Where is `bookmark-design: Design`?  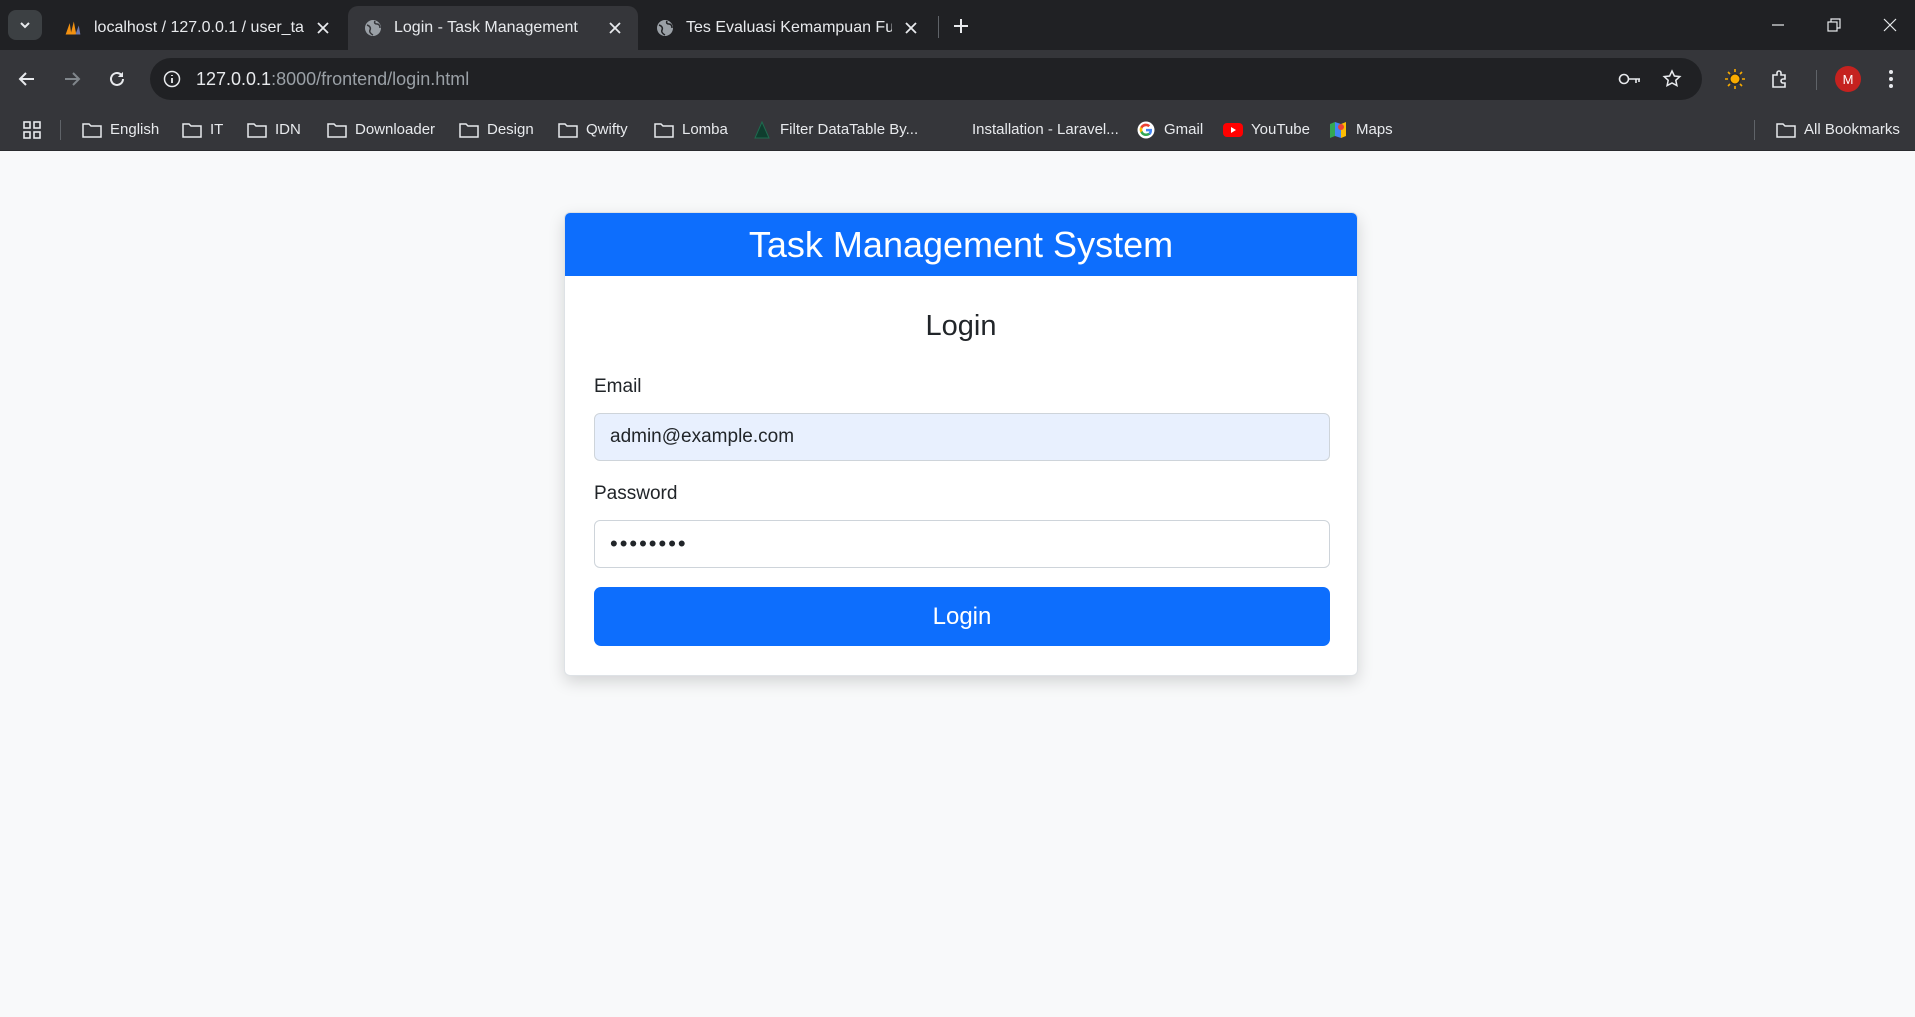
bookmark-design: Design is located at coordinates (496, 129).